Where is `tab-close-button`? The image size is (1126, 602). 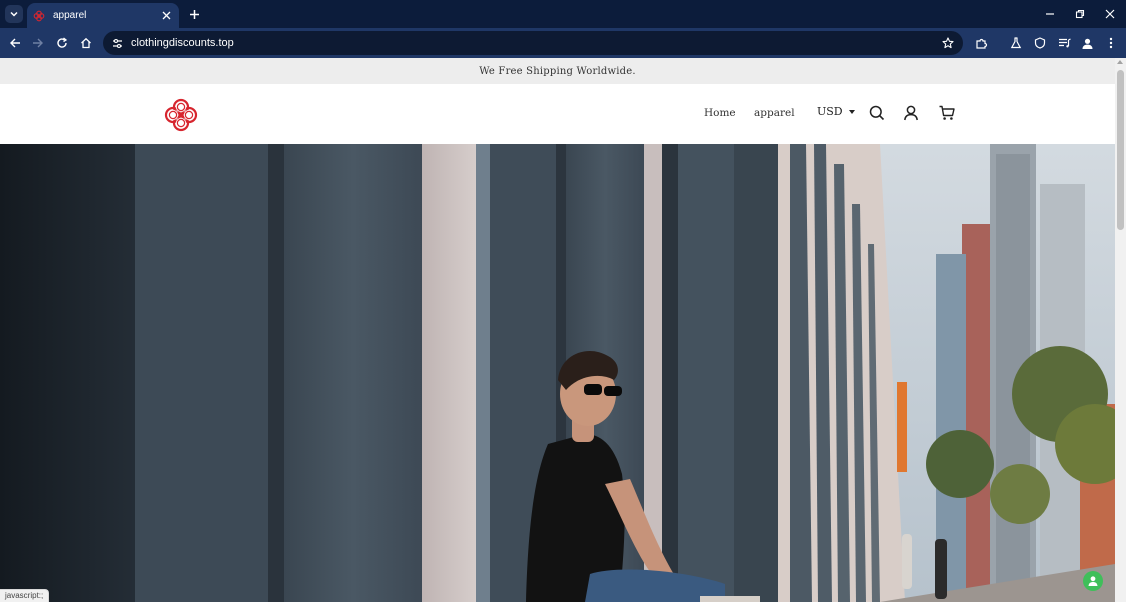 tab-close-button is located at coordinates (166, 16).